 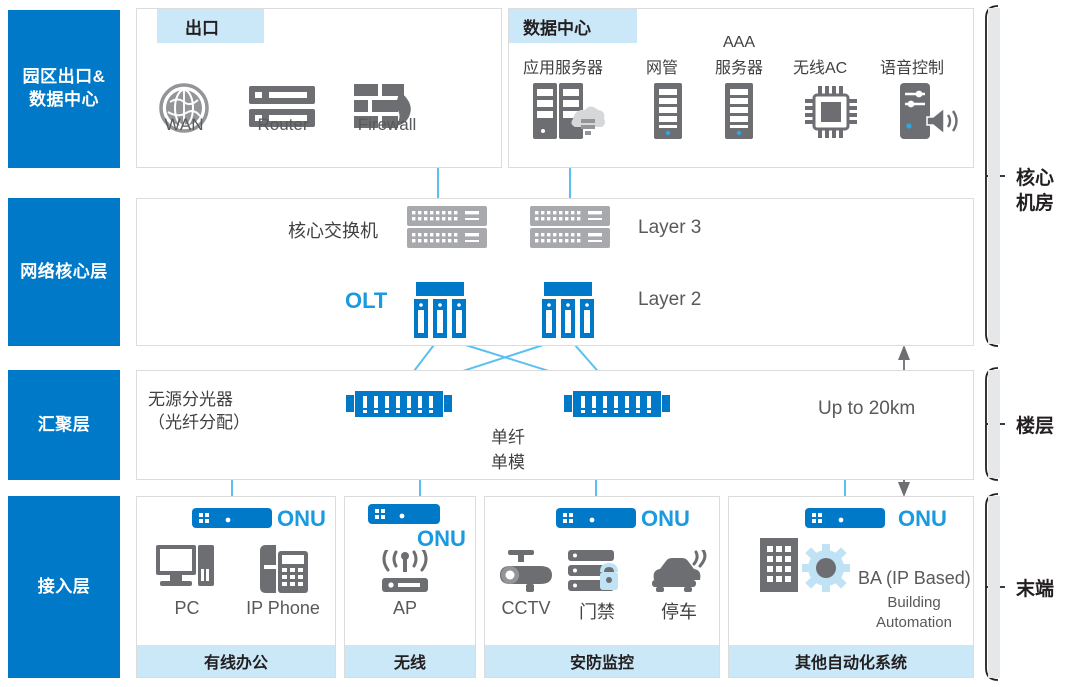 I want to click on egress-node-label-firewall: Firewall, so click(x=387, y=124).